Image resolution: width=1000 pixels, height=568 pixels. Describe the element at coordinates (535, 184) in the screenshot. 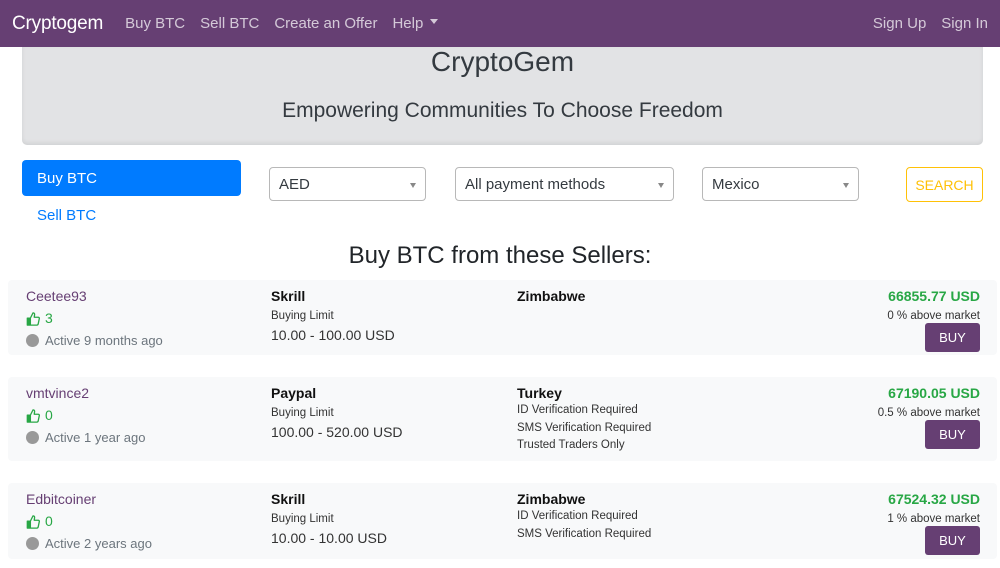

I see `payment-method-value: All payment methods` at that location.